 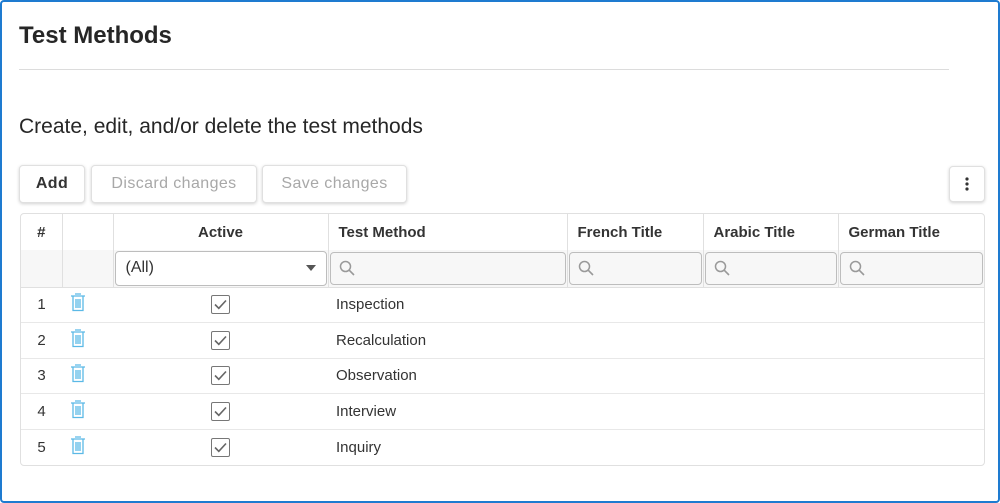 I want to click on filter-cell-arabic-title, so click(x=771, y=269).